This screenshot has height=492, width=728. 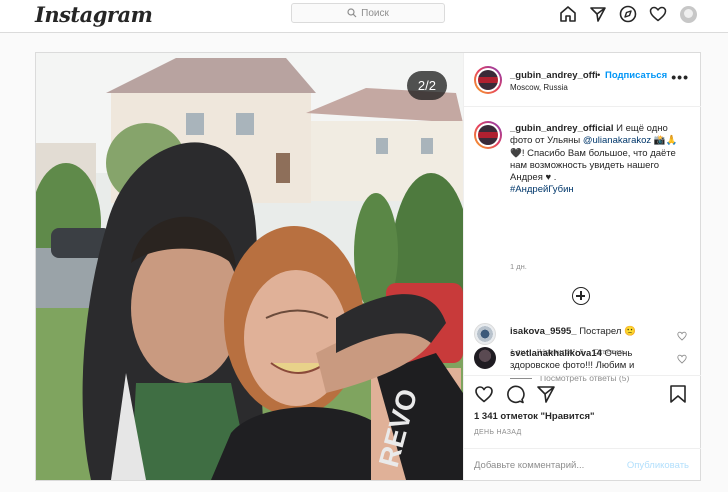 I want to click on top-nav: Instagram Поиск, so click(x=364, y=16).